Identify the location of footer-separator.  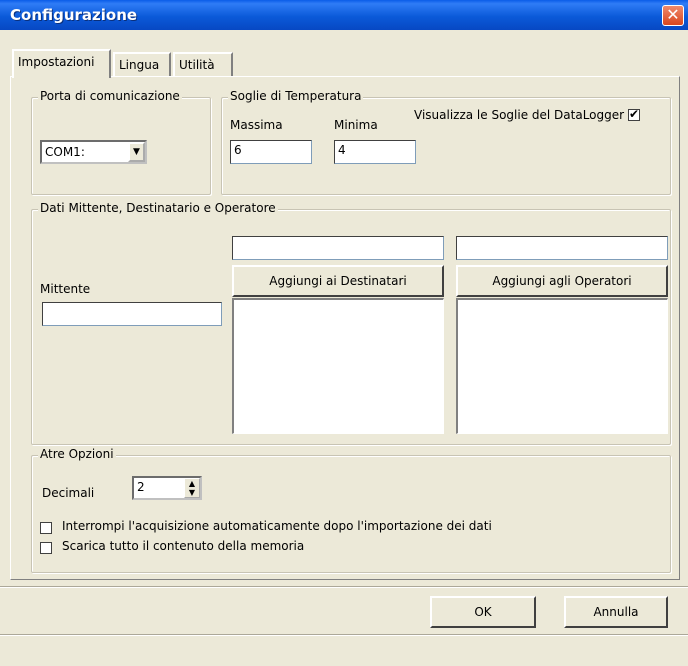
(344, 587).